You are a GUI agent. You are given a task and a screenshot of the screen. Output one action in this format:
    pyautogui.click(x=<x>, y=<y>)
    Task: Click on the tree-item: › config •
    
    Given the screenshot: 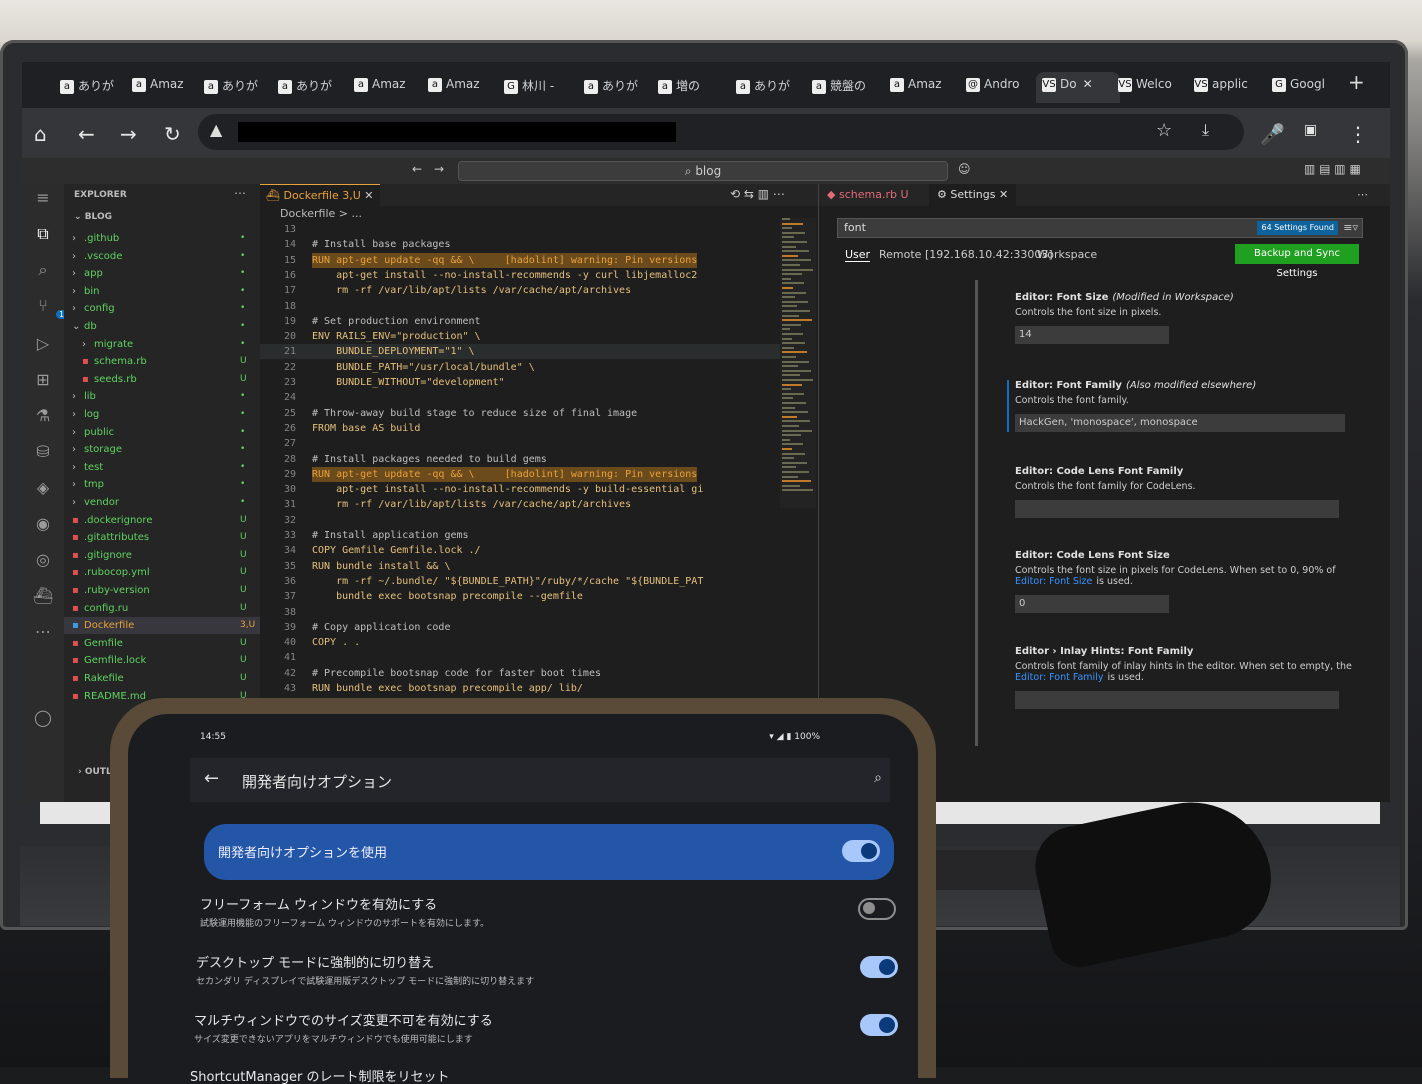 What is the action you would take?
    pyautogui.click(x=162, y=308)
    